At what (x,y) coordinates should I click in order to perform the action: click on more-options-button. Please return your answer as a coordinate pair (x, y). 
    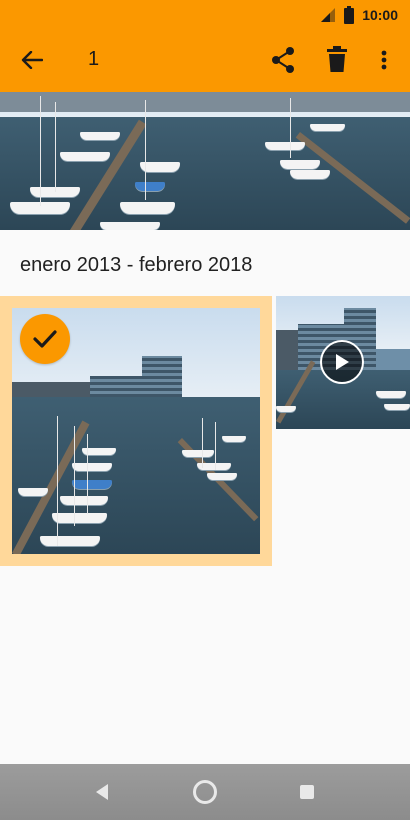
    Looking at the image, I should click on (384, 60).